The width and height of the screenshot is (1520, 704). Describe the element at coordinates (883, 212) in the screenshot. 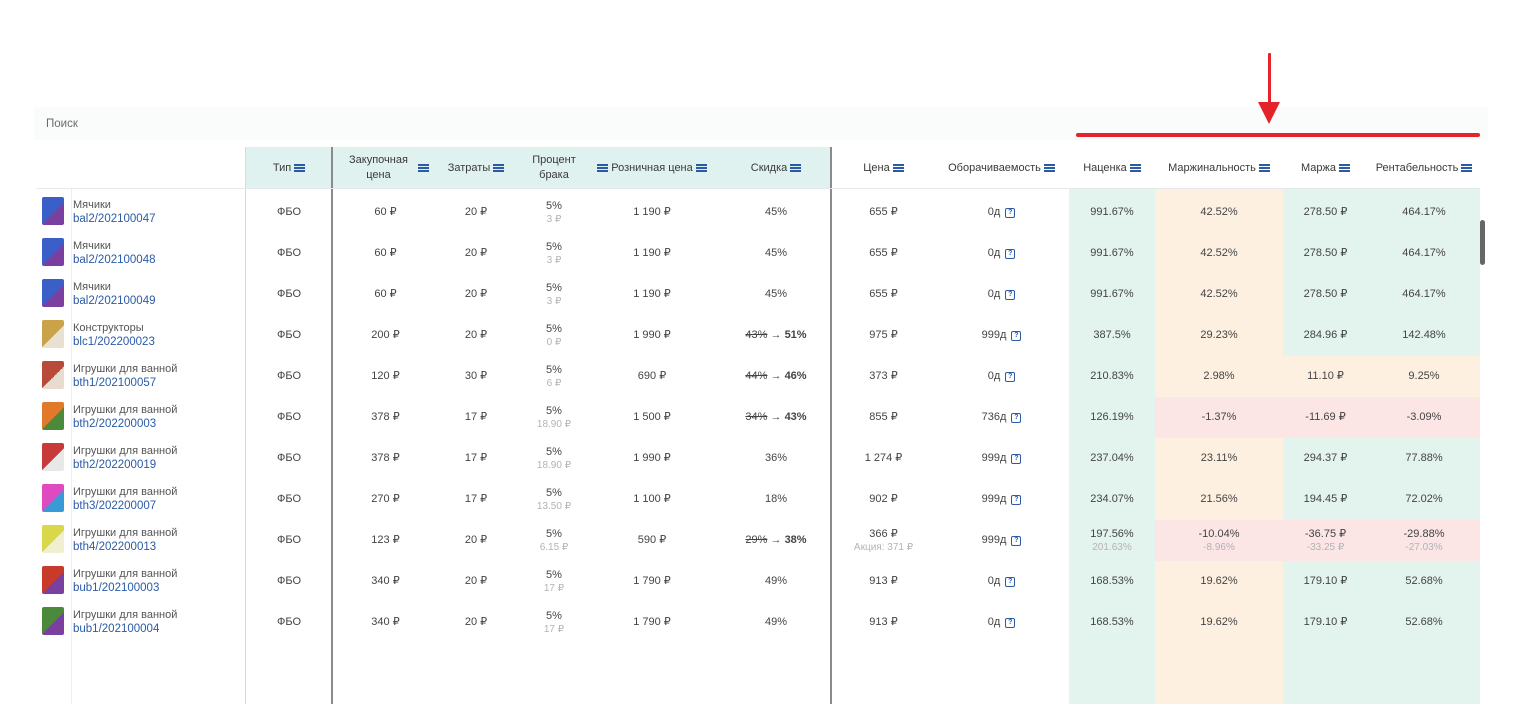

I see `cell-value: 655 ₽` at that location.